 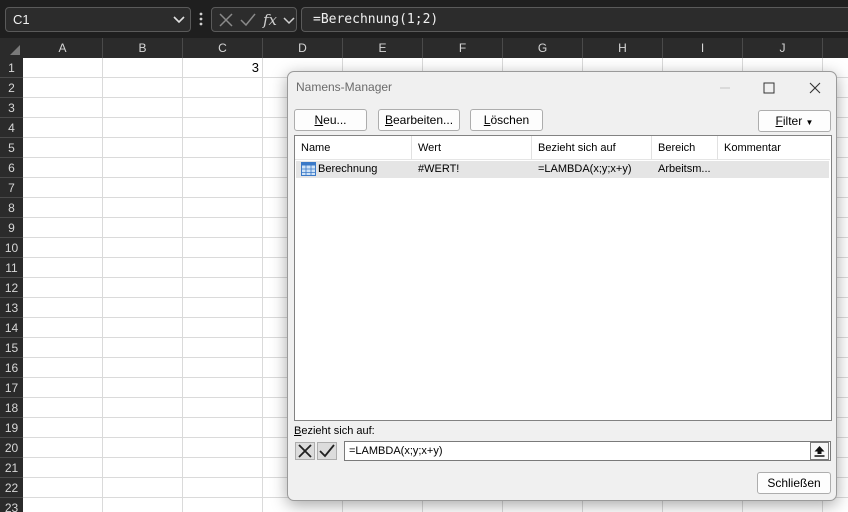 I want to click on collapse-arrow-icon, so click(x=819, y=451).